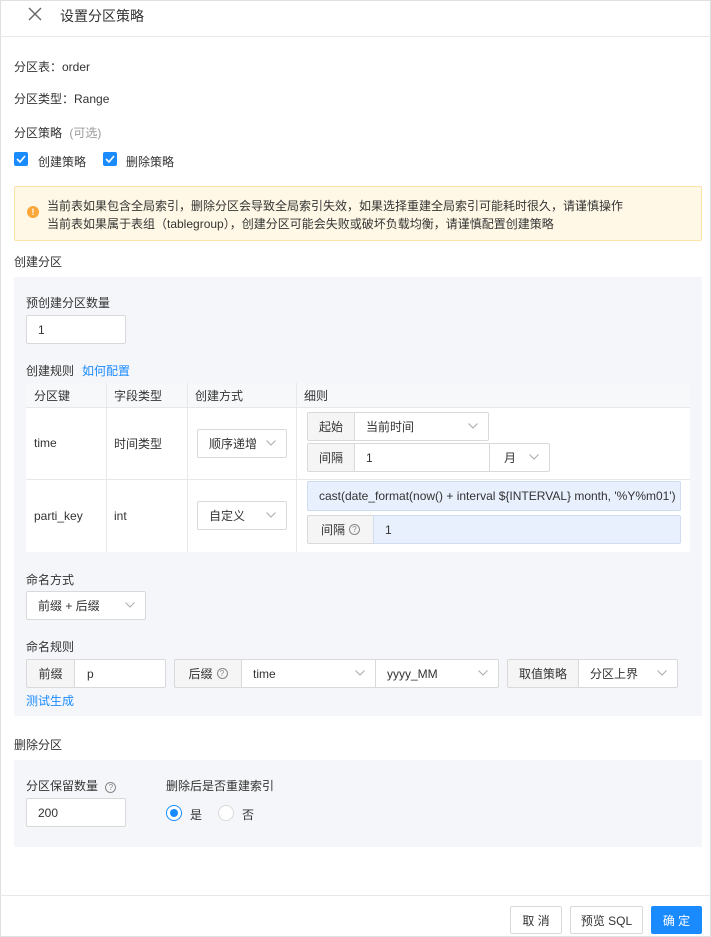 The width and height of the screenshot is (711, 937). I want to click on suffix-field-value: time, so click(264, 673).